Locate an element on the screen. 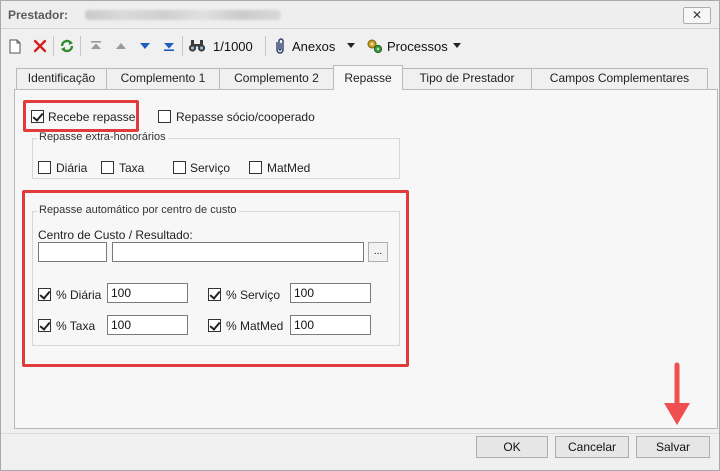 The image size is (720, 471). repasse-automatico-legend: Repasse automático por centro de custo is located at coordinates (138, 210).